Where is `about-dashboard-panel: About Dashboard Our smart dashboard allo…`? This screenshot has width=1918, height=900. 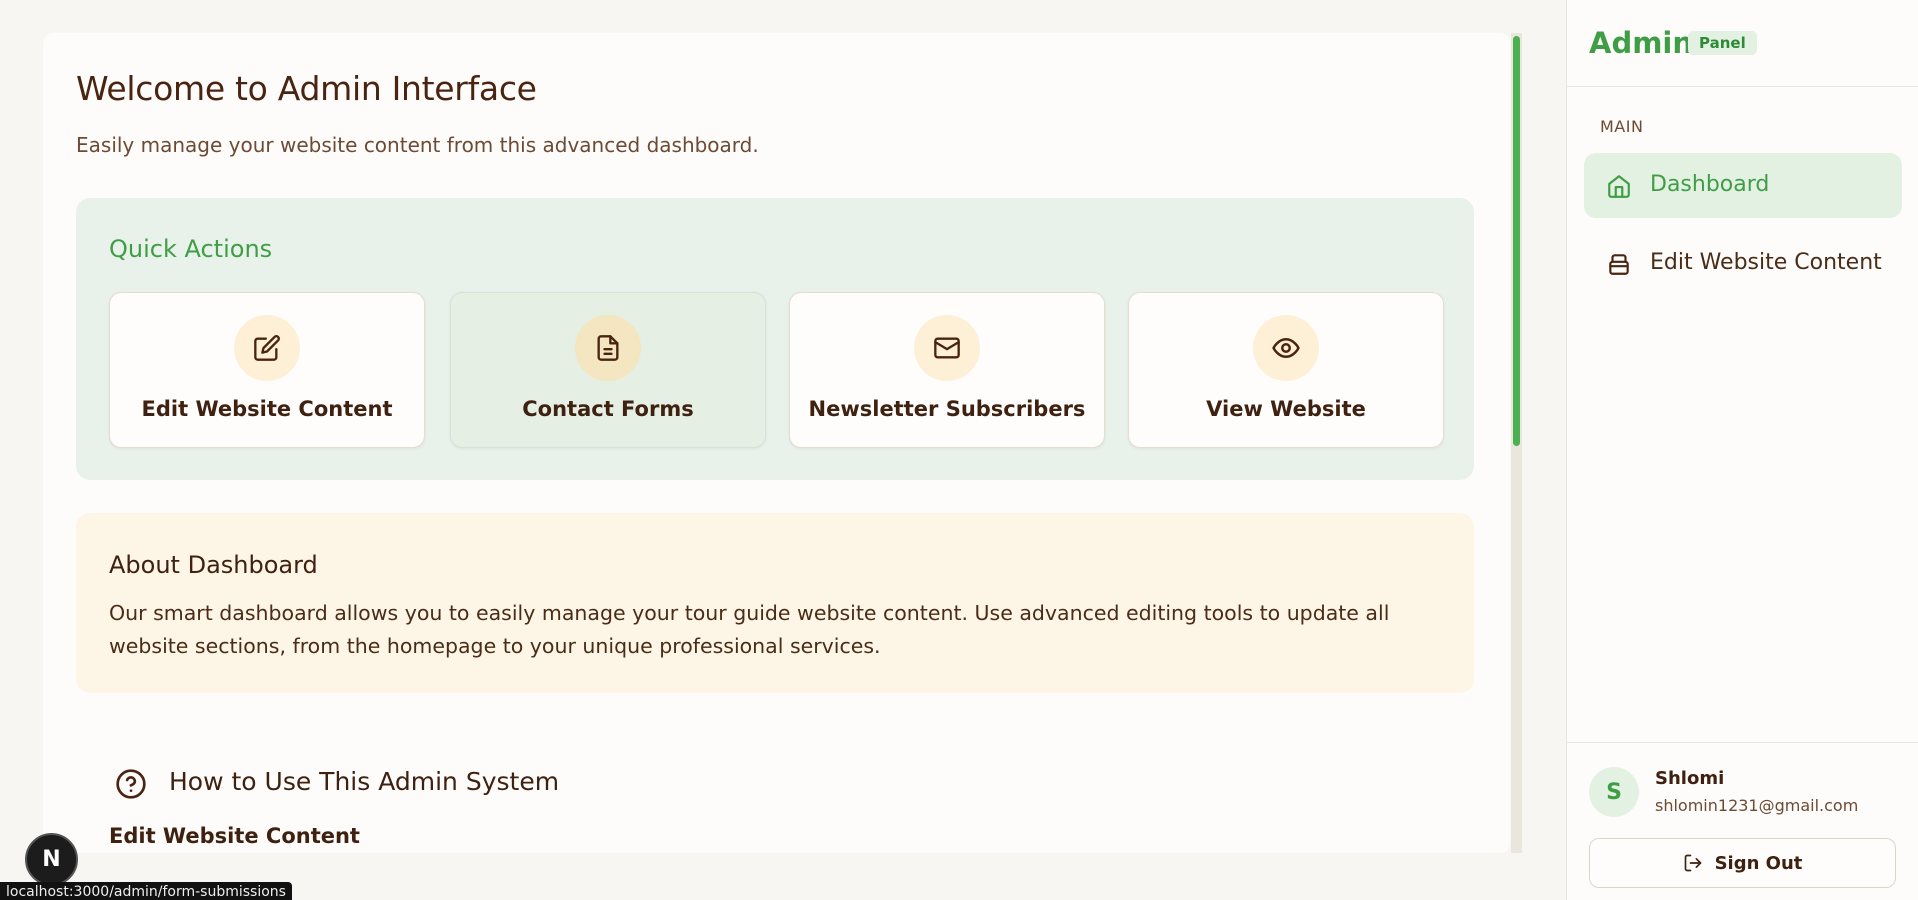
about-dashboard-panel: About Dashboard Our smart dashboard allo… is located at coordinates (775, 603).